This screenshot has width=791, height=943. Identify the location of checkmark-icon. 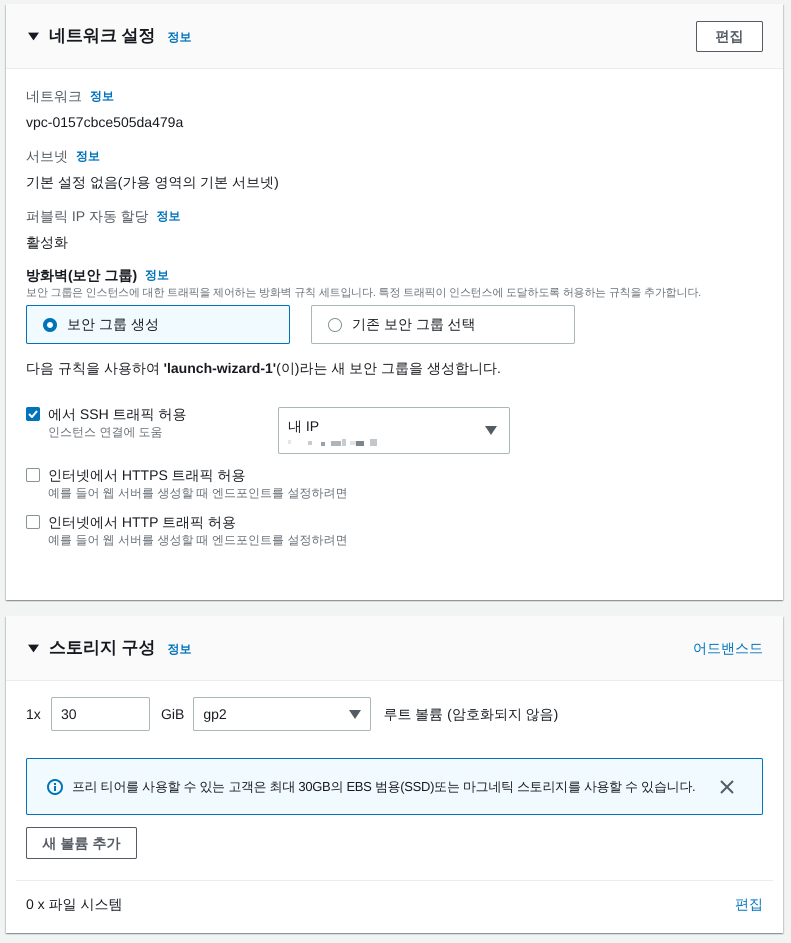
(33, 414).